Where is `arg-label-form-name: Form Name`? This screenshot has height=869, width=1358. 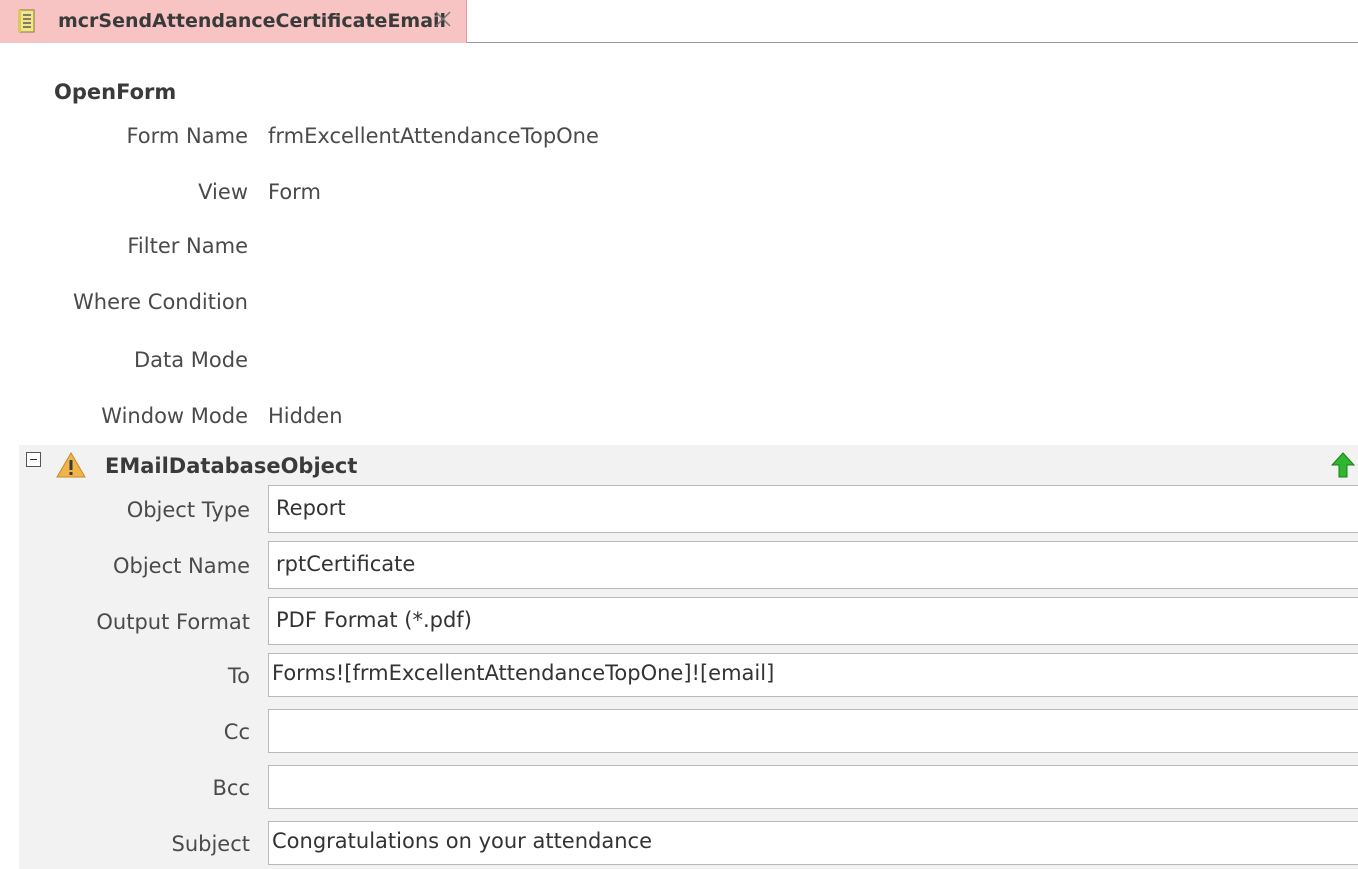
arg-label-form-name: Form Name is located at coordinates (187, 136).